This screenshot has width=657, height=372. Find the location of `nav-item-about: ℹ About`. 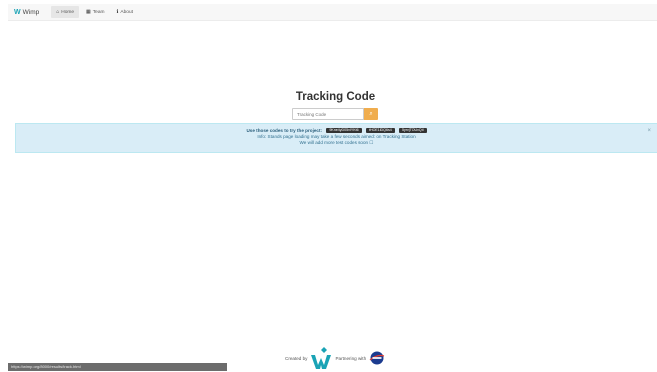

nav-item-about: ℹ About is located at coordinates (125, 12).